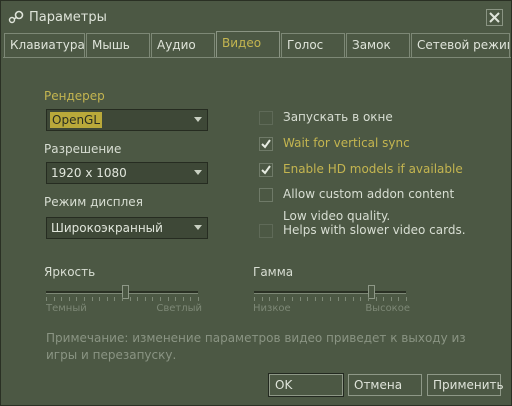  I want to click on tab-multiplayer: Сетевой режим, so click(460, 45).